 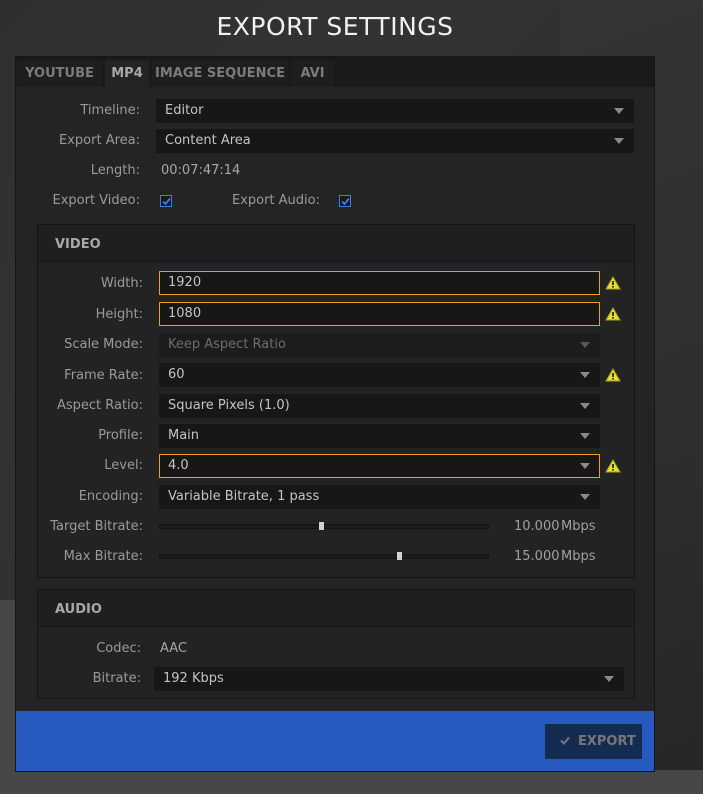 I want to click on max-bitrate-unit: Mbps, so click(x=578, y=556).